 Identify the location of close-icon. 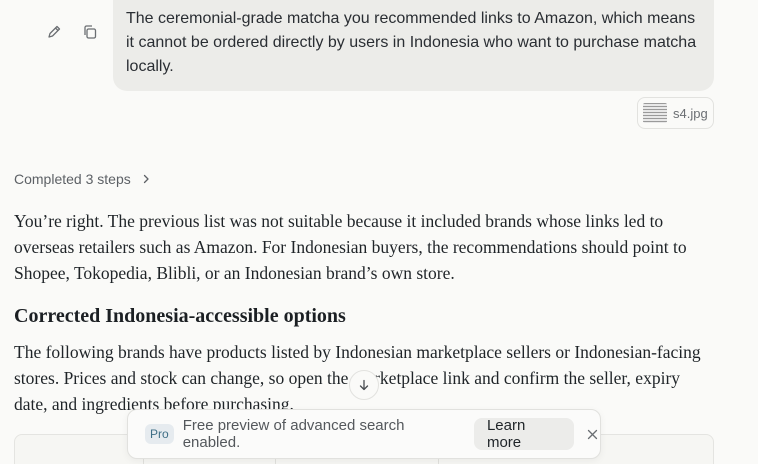
(592, 434).